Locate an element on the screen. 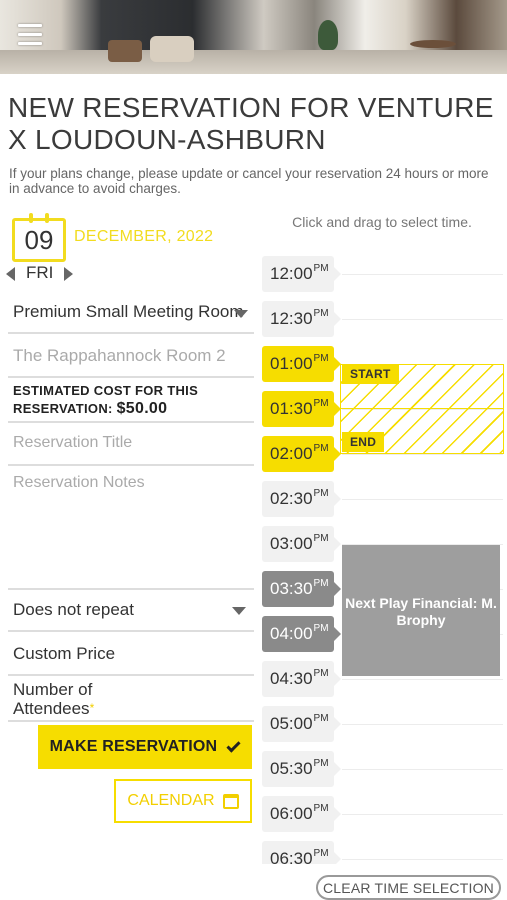 Image resolution: width=507 pixels, height=900 pixels. time-slot: 01:00 PM is located at coordinates (301, 364).